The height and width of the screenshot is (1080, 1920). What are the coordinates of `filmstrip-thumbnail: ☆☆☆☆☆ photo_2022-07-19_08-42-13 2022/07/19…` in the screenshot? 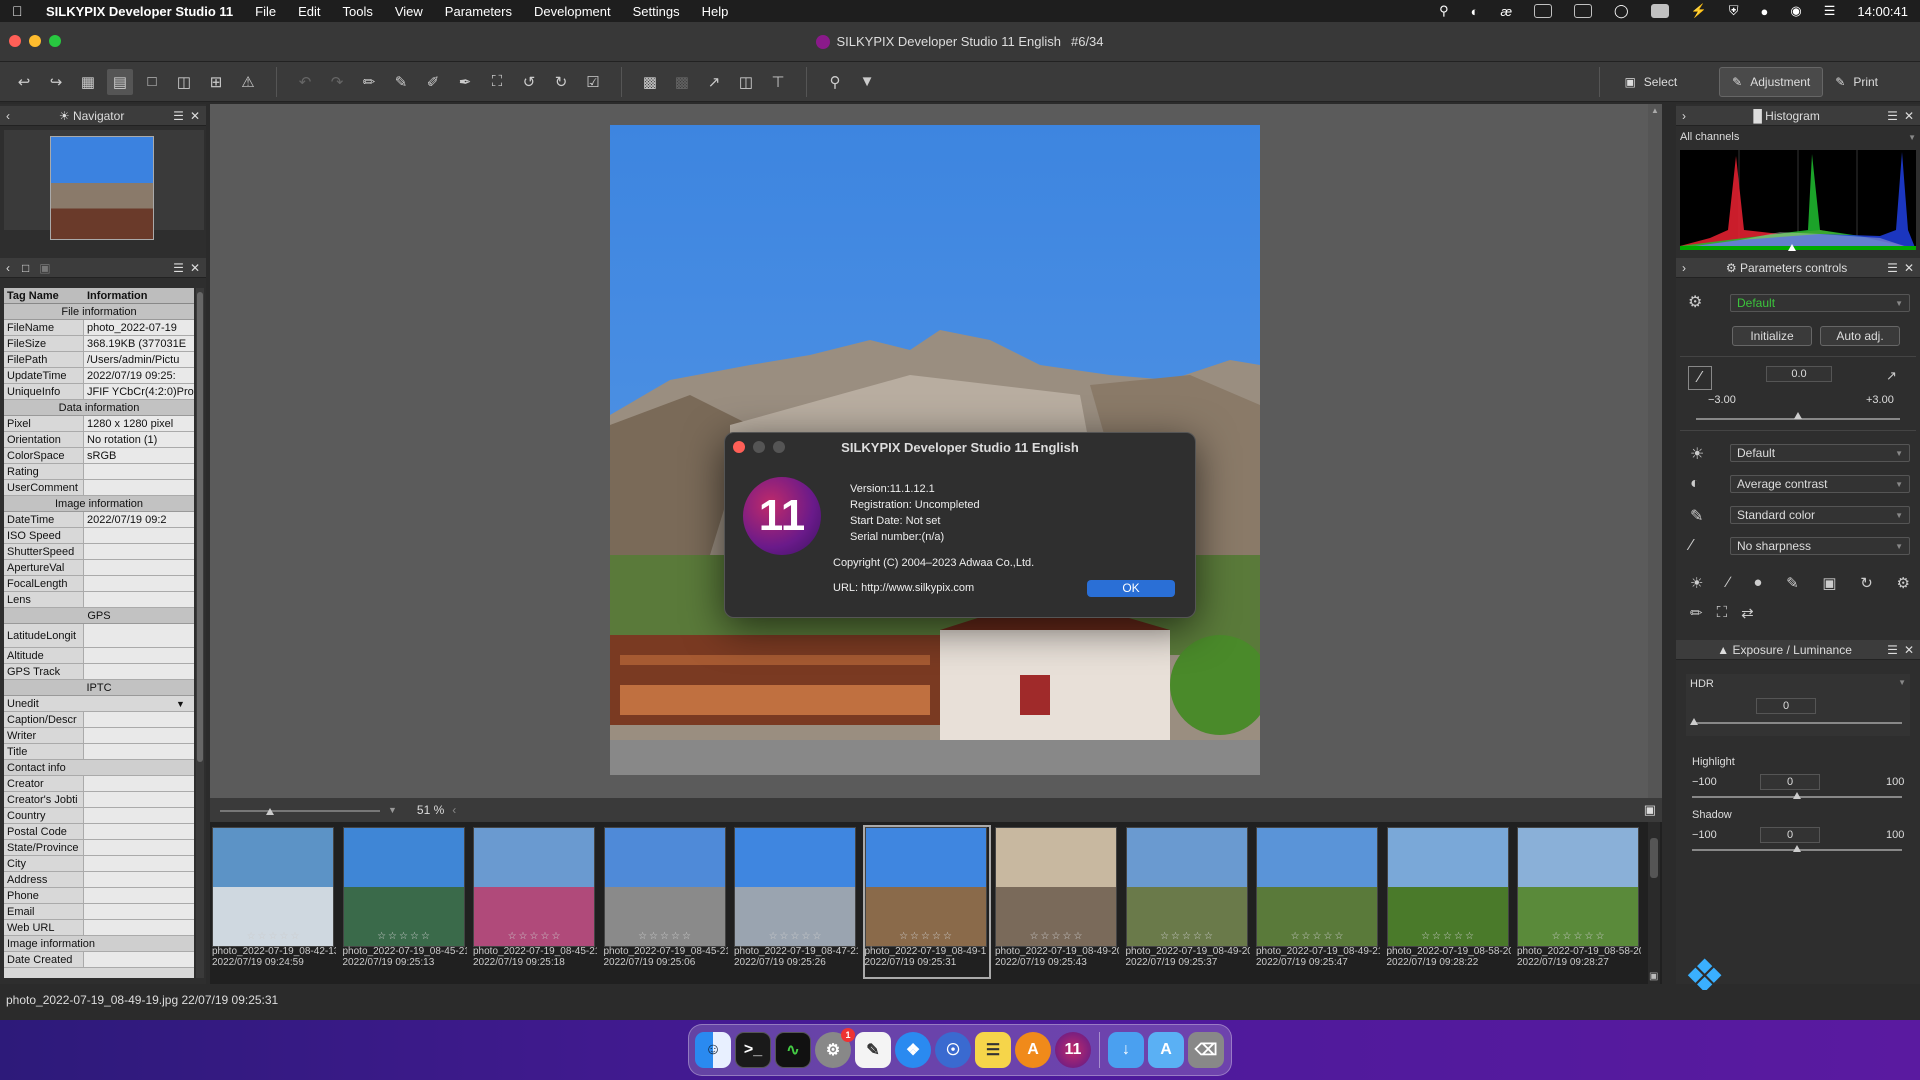 It's located at (274, 902).